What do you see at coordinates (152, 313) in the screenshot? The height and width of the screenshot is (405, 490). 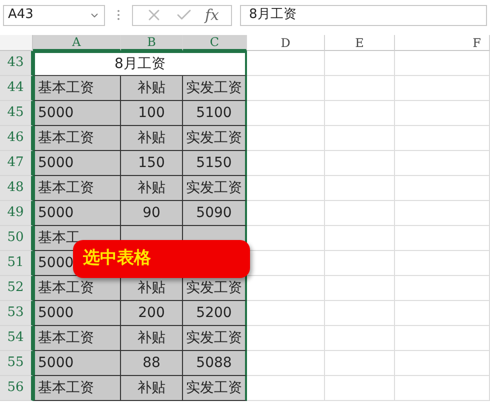 I see `table-cell: 200` at bounding box center [152, 313].